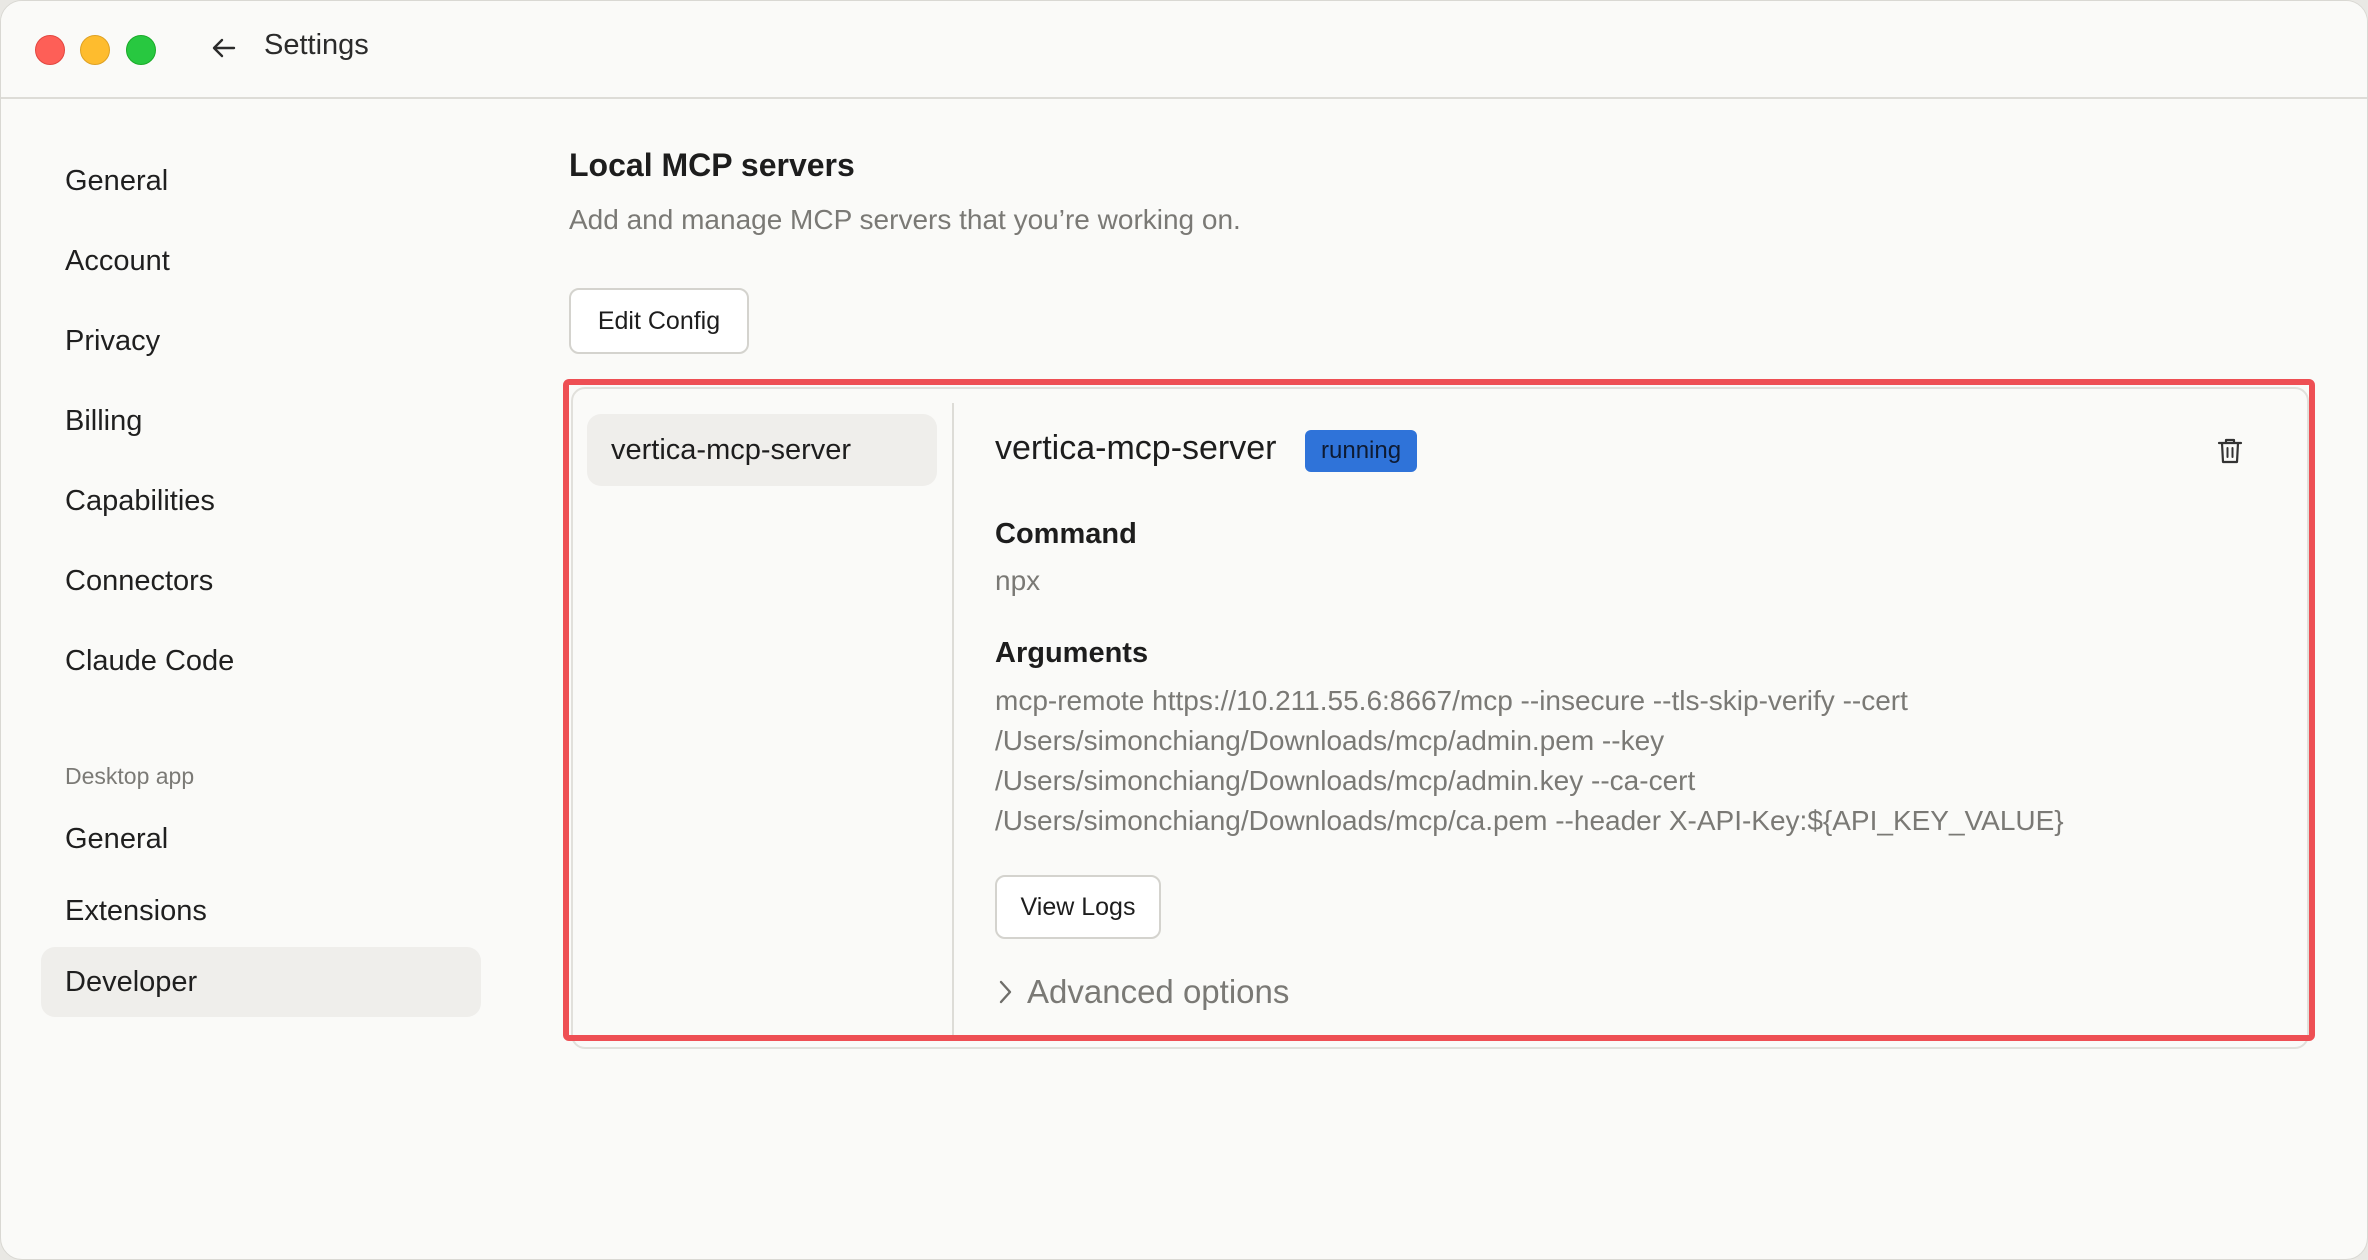 The image size is (2368, 1260). I want to click on window-close-button, so click(50, 50).